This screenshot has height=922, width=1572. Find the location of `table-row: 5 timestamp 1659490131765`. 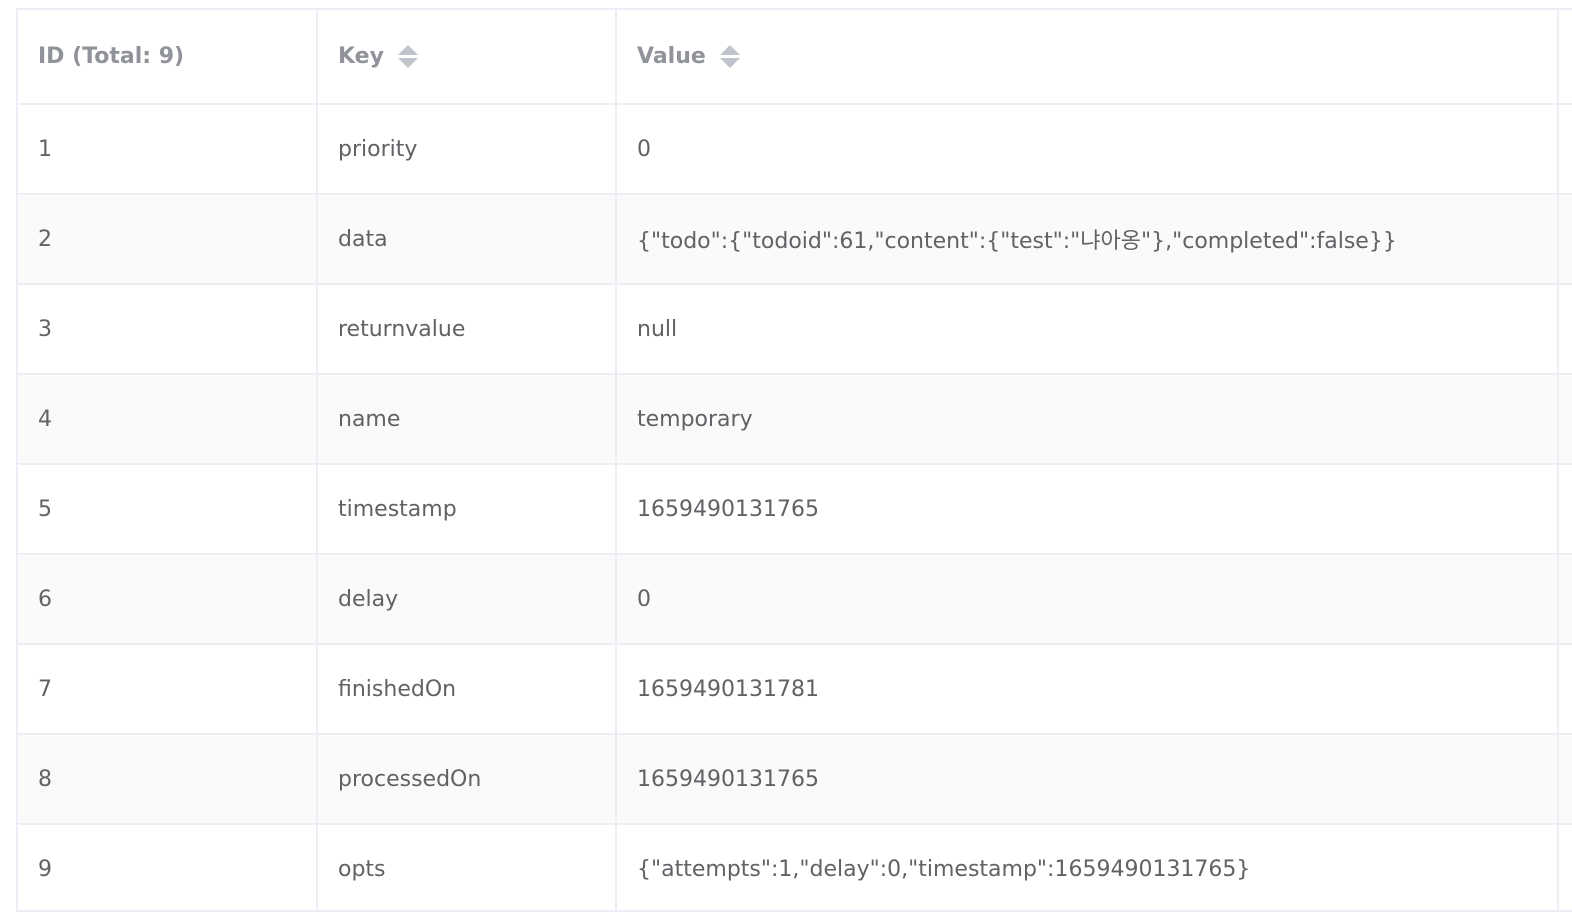

table-row: 5 timestamp 1659490131765 is located at coordinates (795, 509).